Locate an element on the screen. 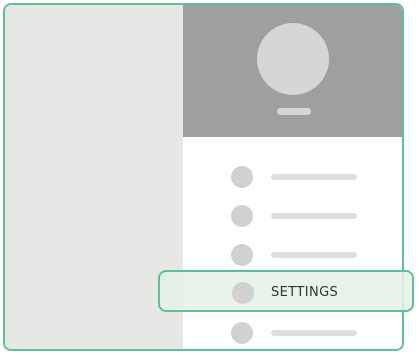 The width and height of the screenshot is (419, 355). menu-item-settings-label: SETTINGS is located at coordinates (305, 292).